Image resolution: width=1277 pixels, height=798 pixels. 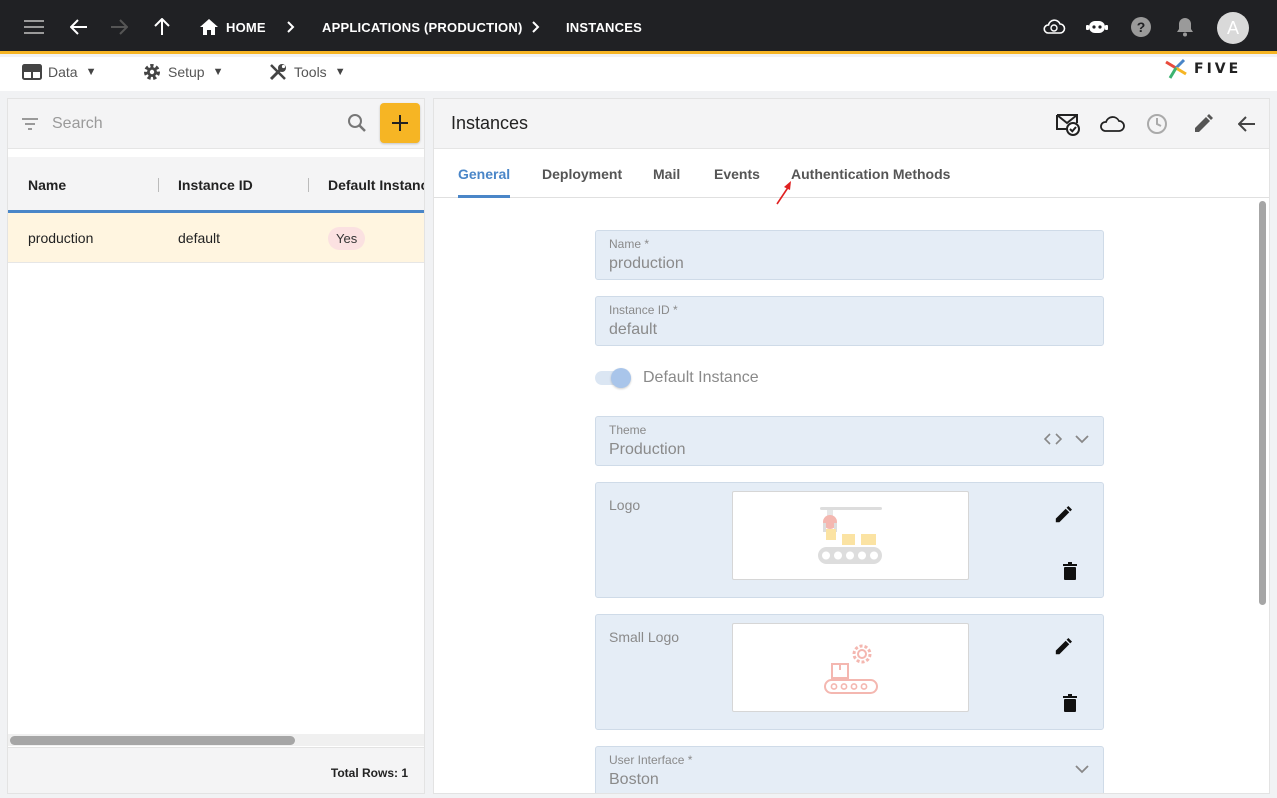 What do you see at coordinates (621, 378) in the screenshot?
I see `toggle-knob` at bounding box center [621, 378].